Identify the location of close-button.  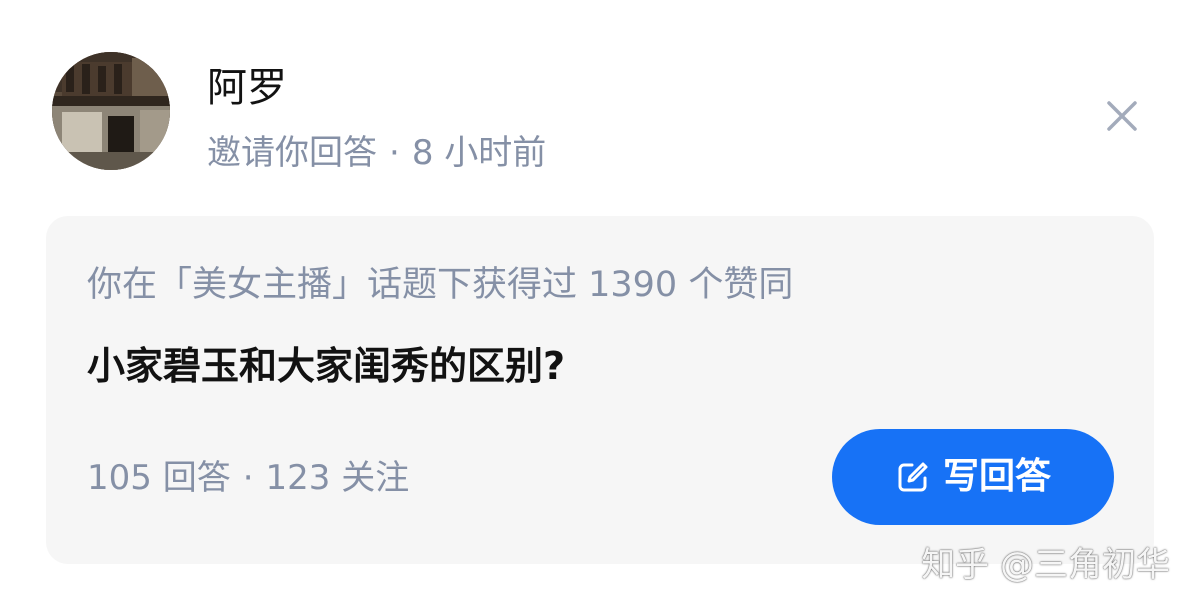
(1122, 116).